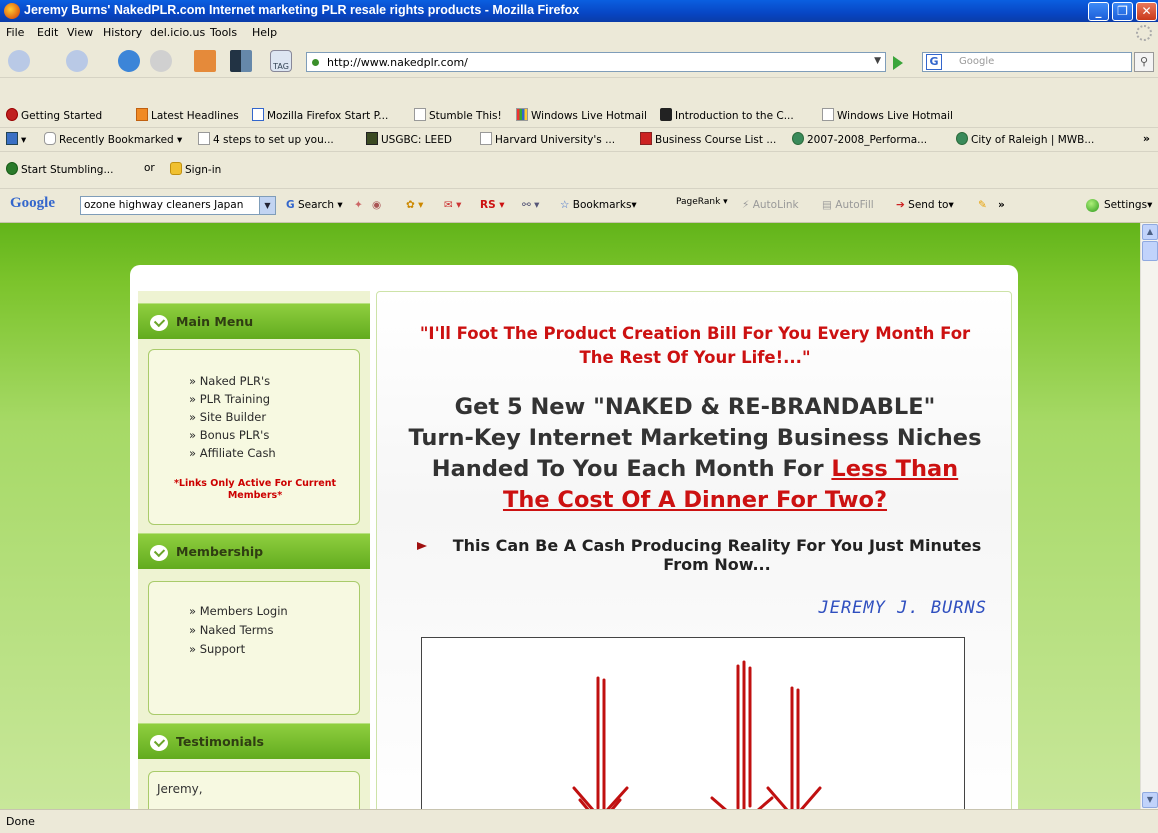  I want to click on members-note: *Links Only Active For Current Members*, so click(255, 489).